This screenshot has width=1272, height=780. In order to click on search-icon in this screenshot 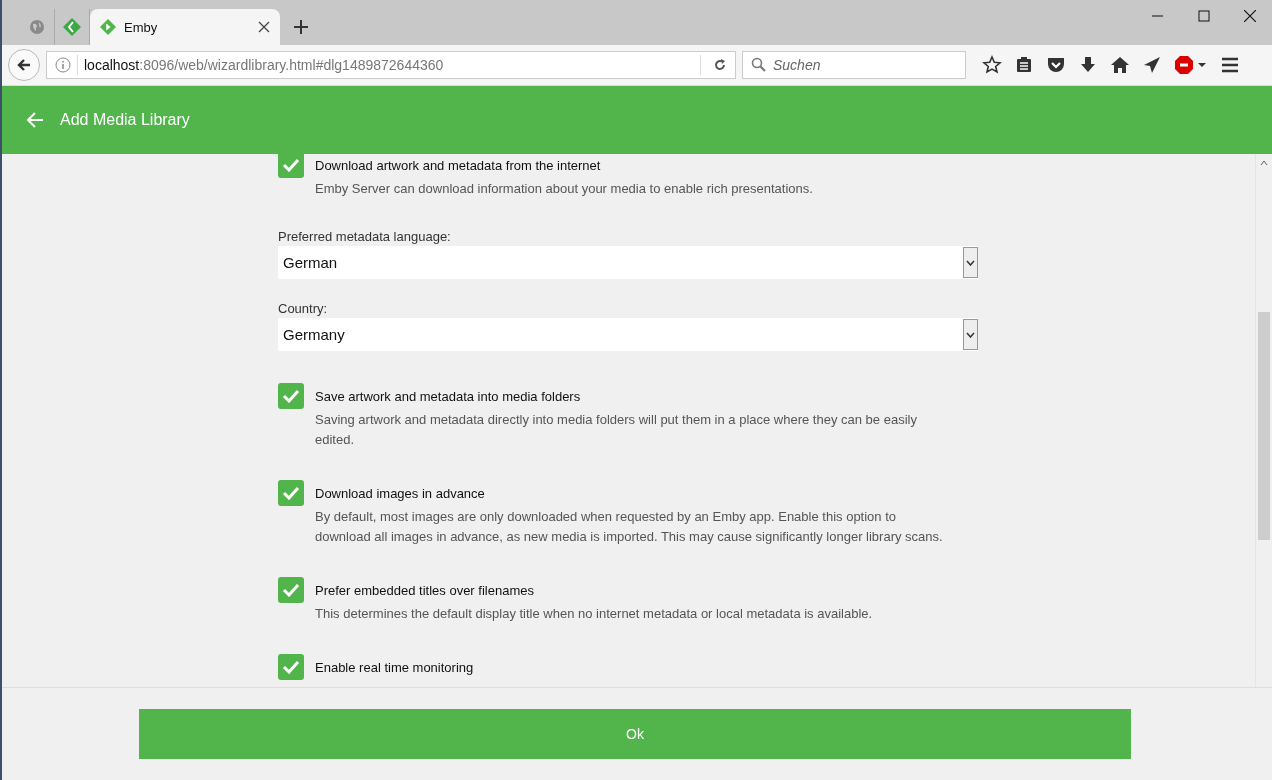, I will do `click(759, 65)`.